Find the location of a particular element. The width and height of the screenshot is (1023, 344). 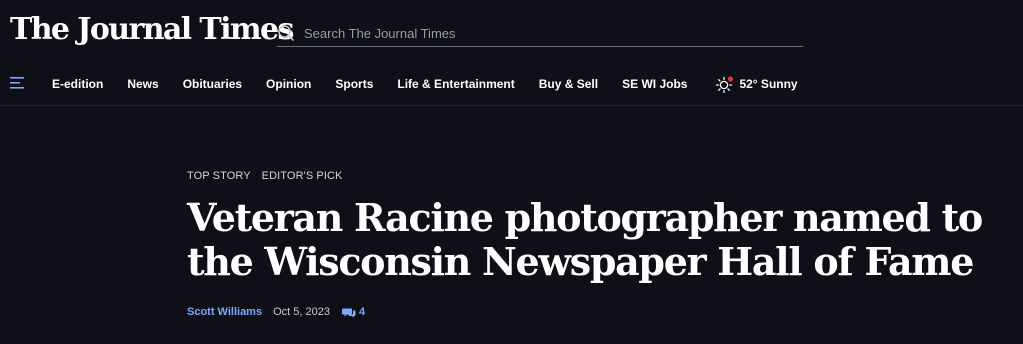

article-tags: TOP STORY EDITOR'S PICK is located at coordinates (602, 176).